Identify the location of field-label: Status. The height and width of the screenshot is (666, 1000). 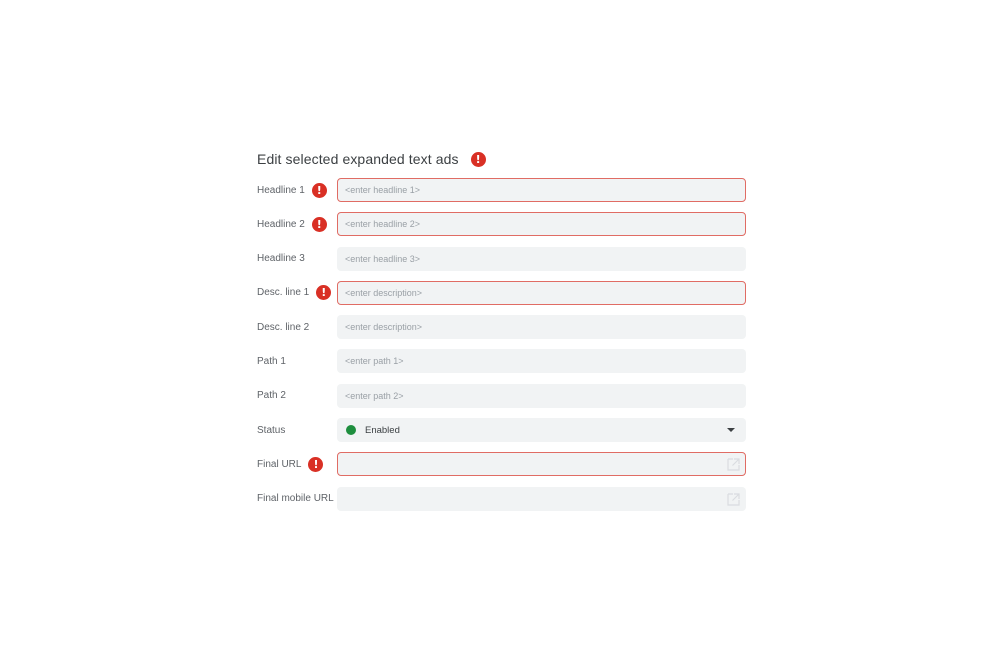
(271, 430).